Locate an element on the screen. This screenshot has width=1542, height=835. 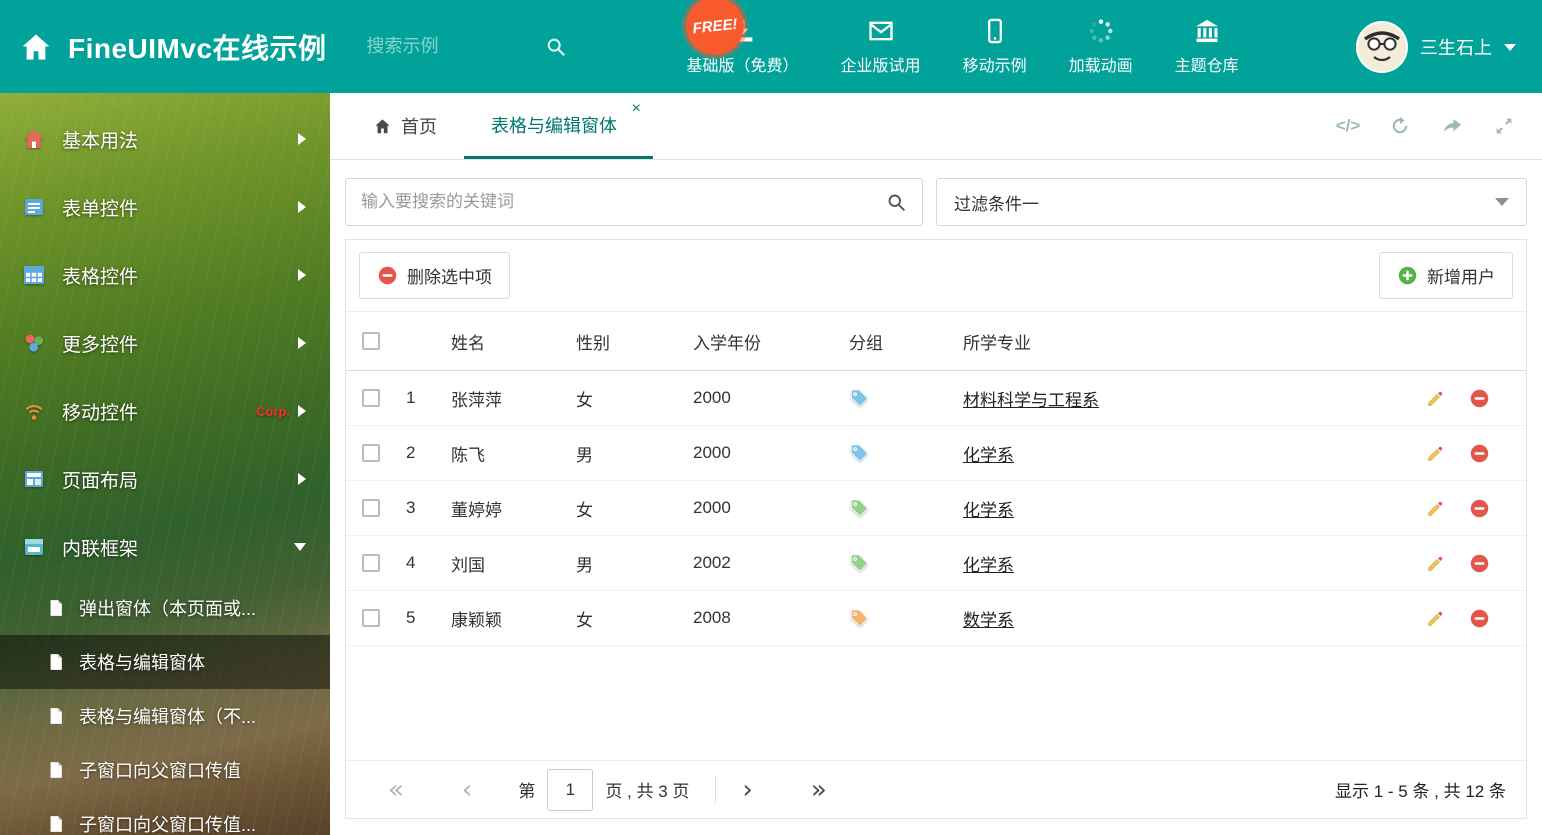
expand-icon is located at coordinates (1504, 126).